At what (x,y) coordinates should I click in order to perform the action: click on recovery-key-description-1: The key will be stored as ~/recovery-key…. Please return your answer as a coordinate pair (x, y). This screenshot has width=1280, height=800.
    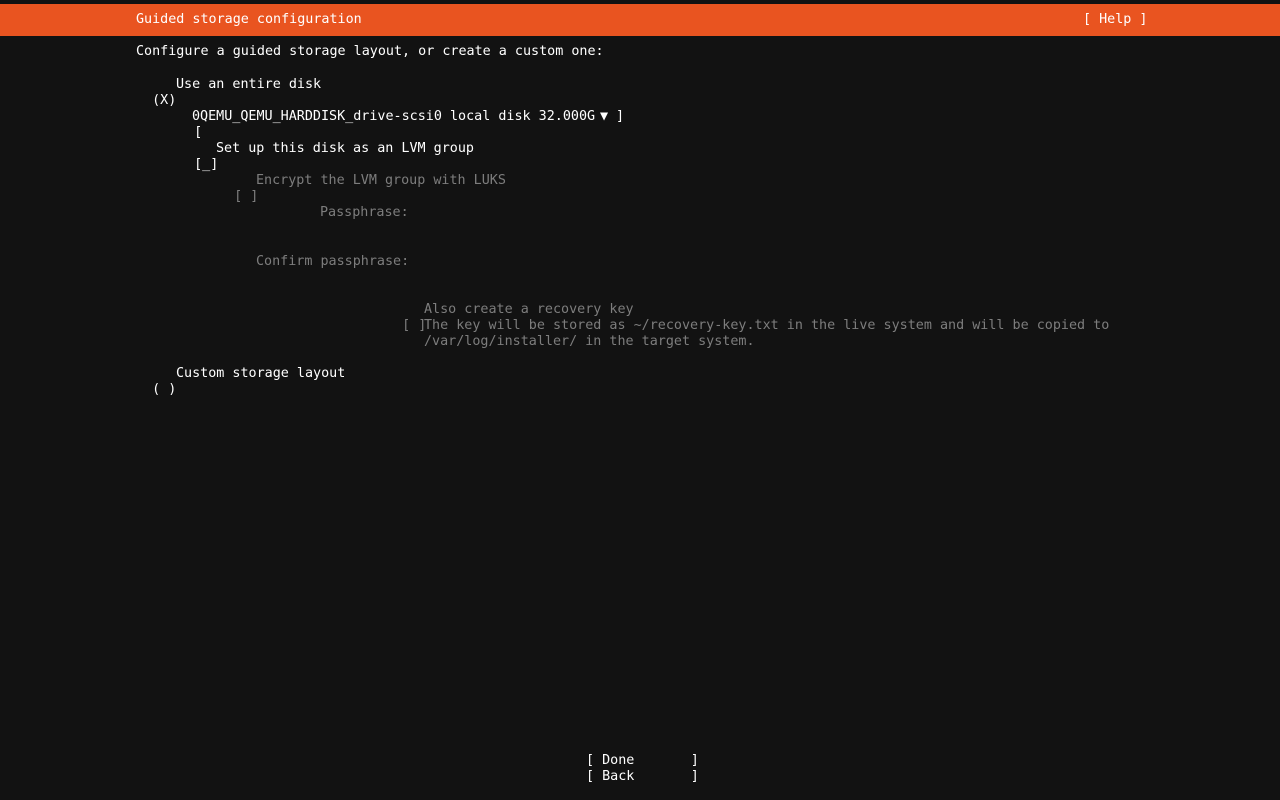
    Looking at the image, I should click on (767, 325).